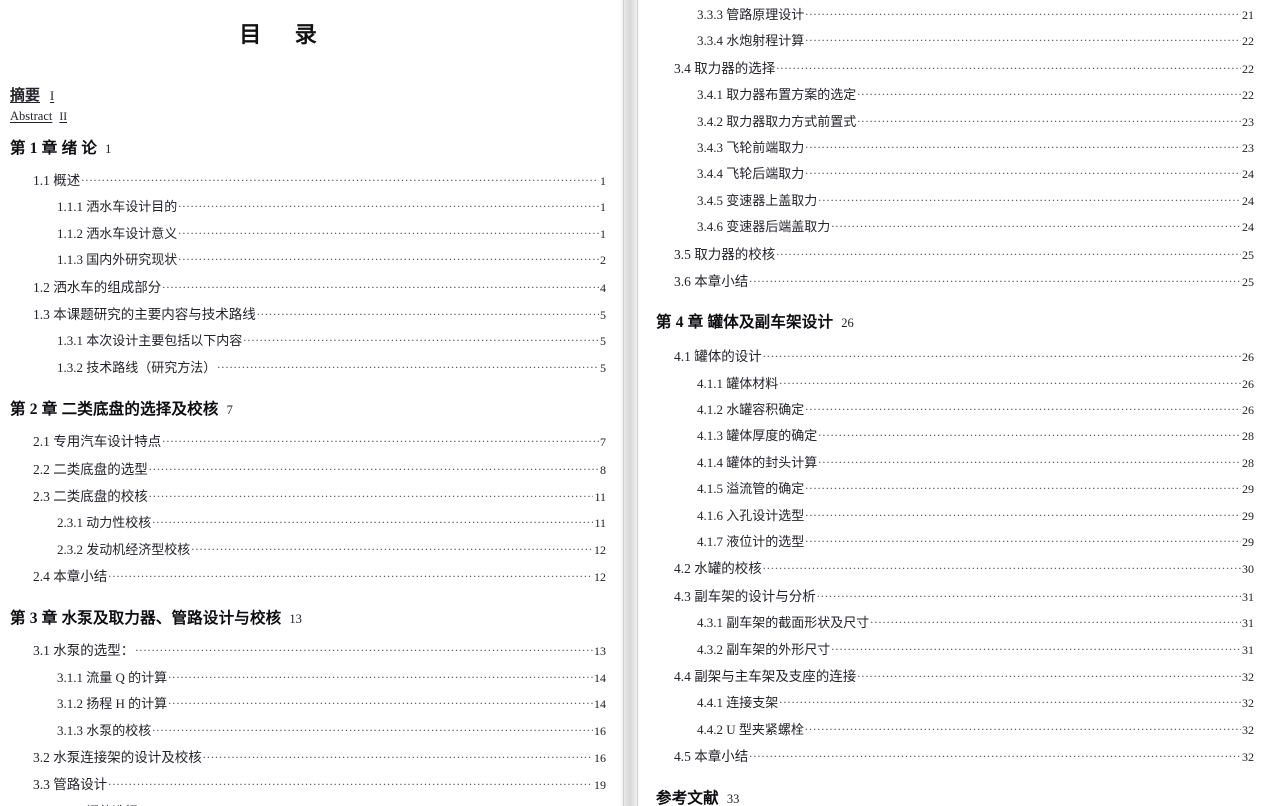 The height and width of the screenshot is (806, 1264). What do you see at coordinates (603, 260) in the screenshot?
I see `toc-entry-page-number: 2` at bounding box center [603, 260].